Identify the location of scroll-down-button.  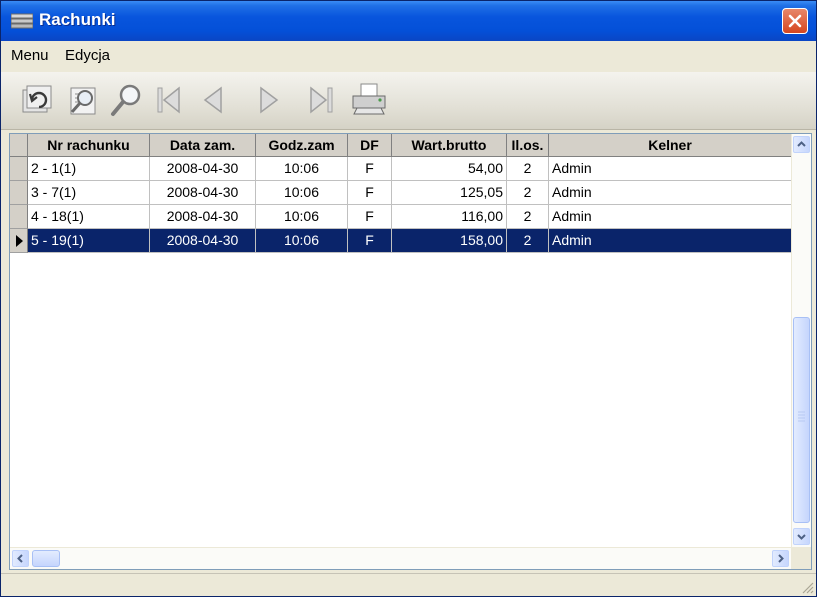
(801, 536).